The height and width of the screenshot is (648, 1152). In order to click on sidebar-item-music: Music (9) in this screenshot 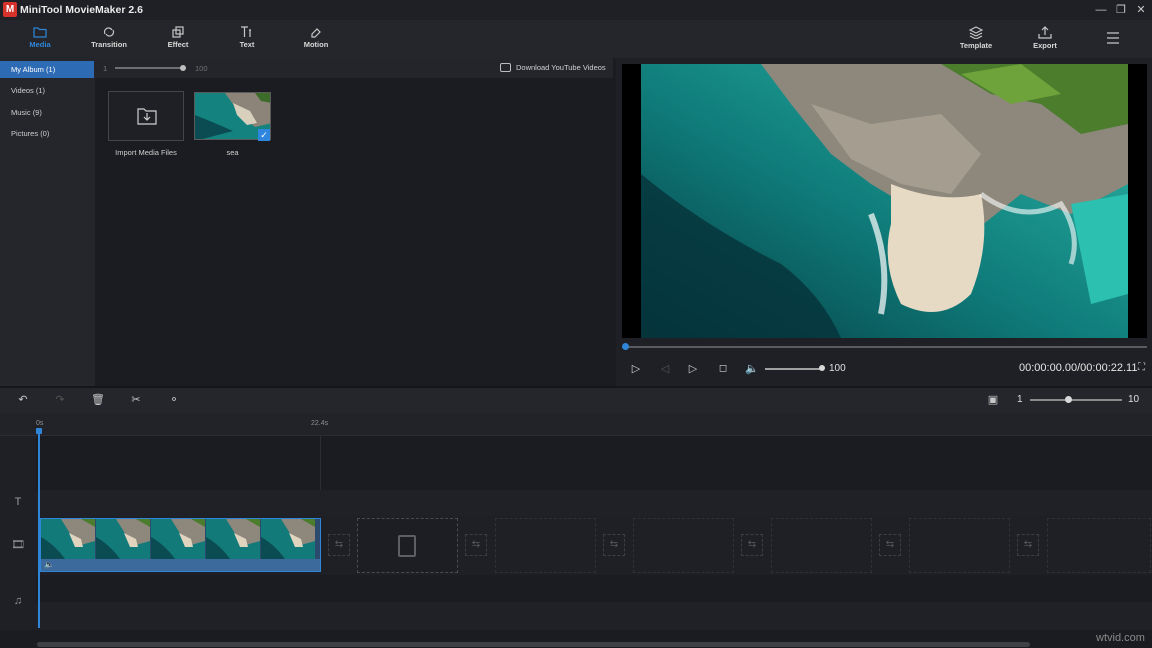, I will do `click(47, 112)`.